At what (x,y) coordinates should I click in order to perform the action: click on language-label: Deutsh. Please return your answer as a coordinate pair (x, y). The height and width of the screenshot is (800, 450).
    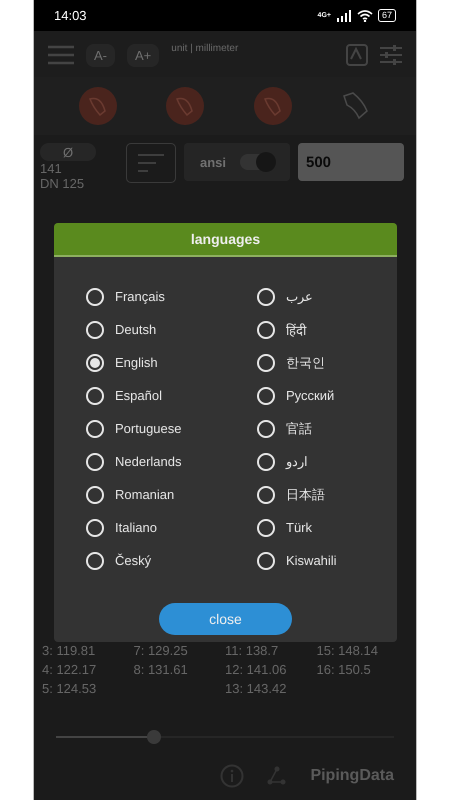
    Looking at the image, I should click on (135, 329).